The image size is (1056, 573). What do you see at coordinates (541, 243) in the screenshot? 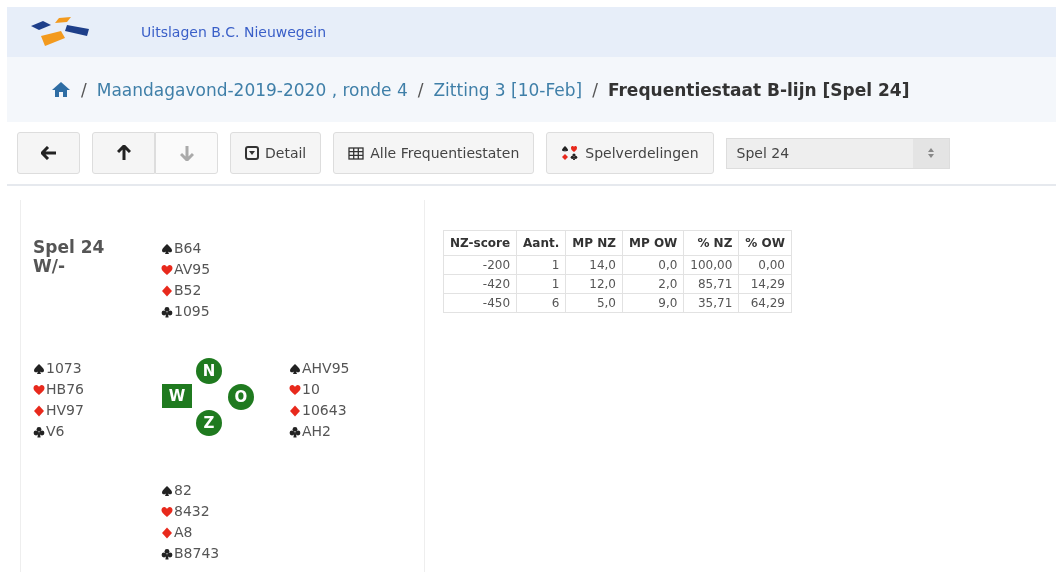
I see `column-header: Aant.` at bounding box center [541, 243].